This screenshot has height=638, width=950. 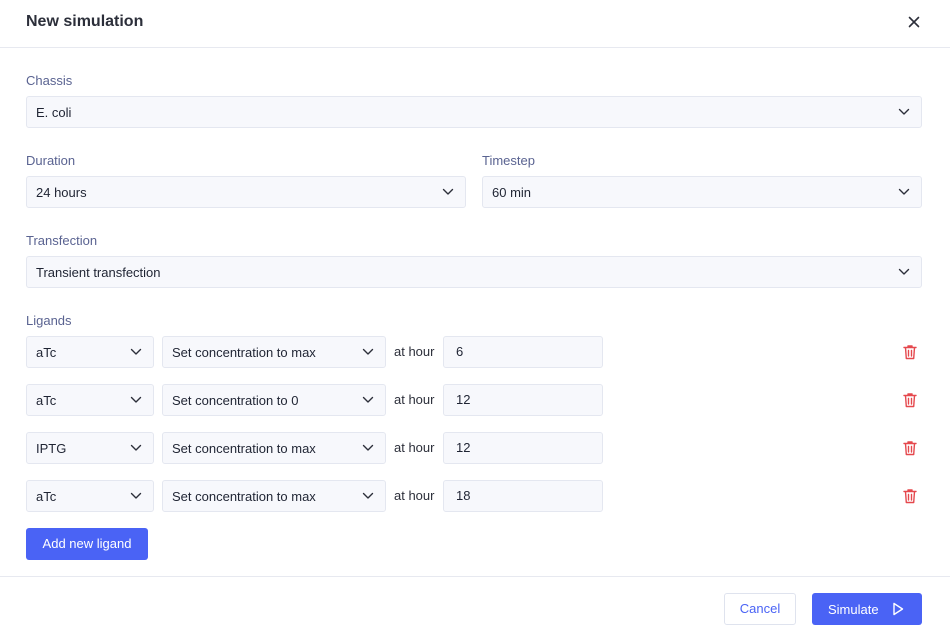 I want to click on dialog-header: New simulation, so click(x=475, y=24).